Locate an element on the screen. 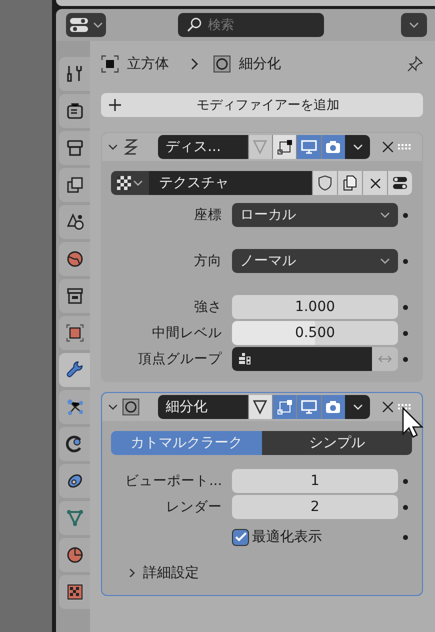  copy-button is located at coordinates (349, 183).